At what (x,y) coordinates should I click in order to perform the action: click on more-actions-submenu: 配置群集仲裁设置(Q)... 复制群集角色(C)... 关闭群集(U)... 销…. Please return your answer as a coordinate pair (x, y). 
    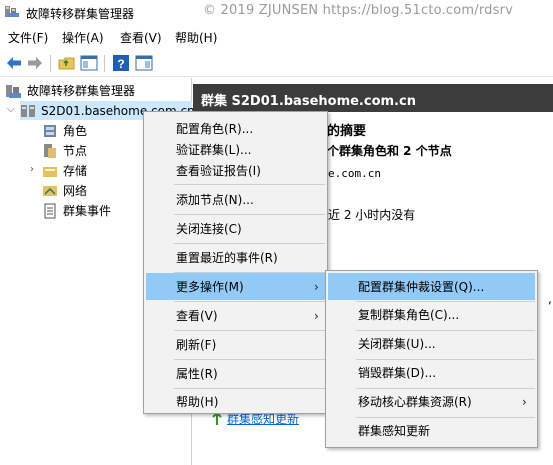
    Looking at the image, I should click on (431, 359).